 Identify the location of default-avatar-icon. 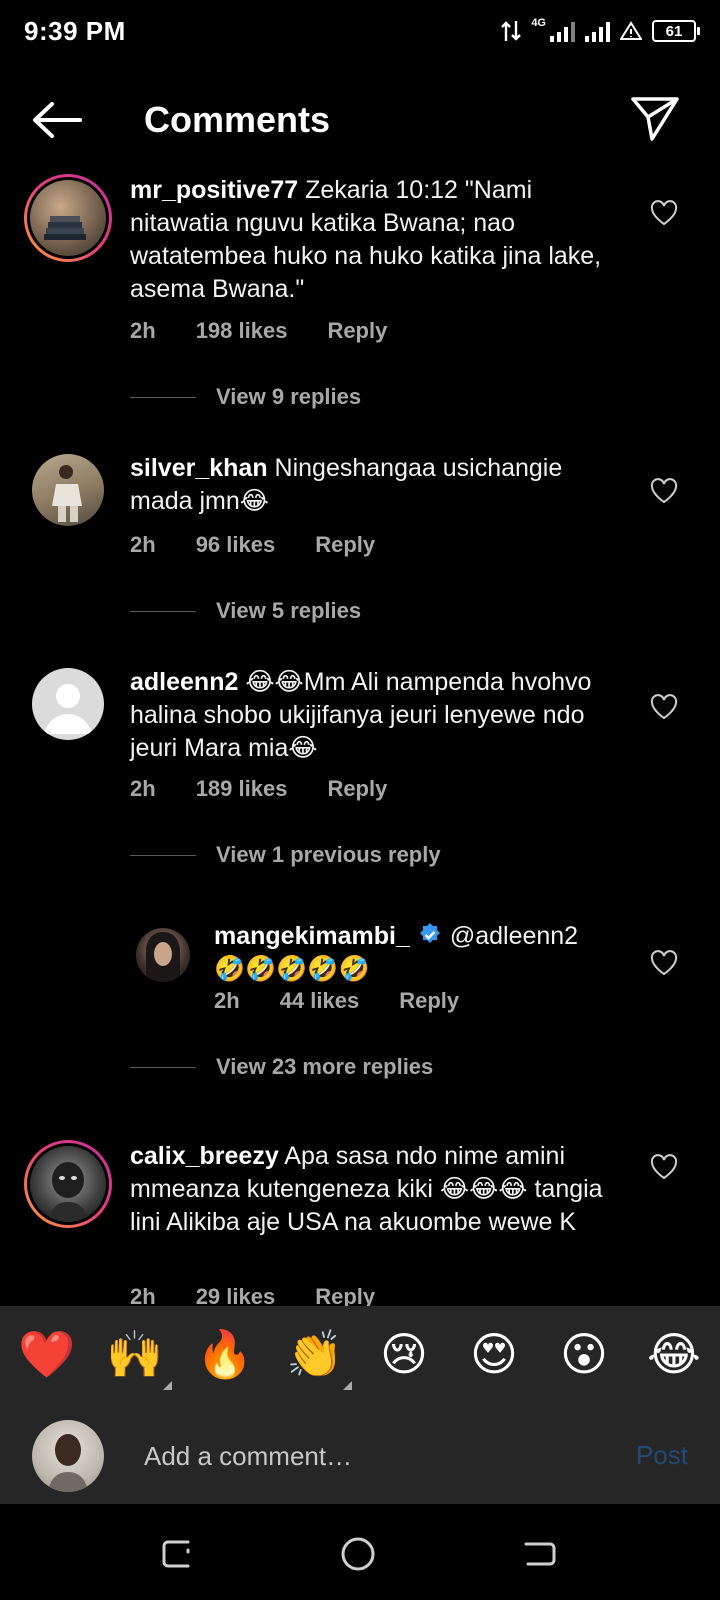
(68, 709).